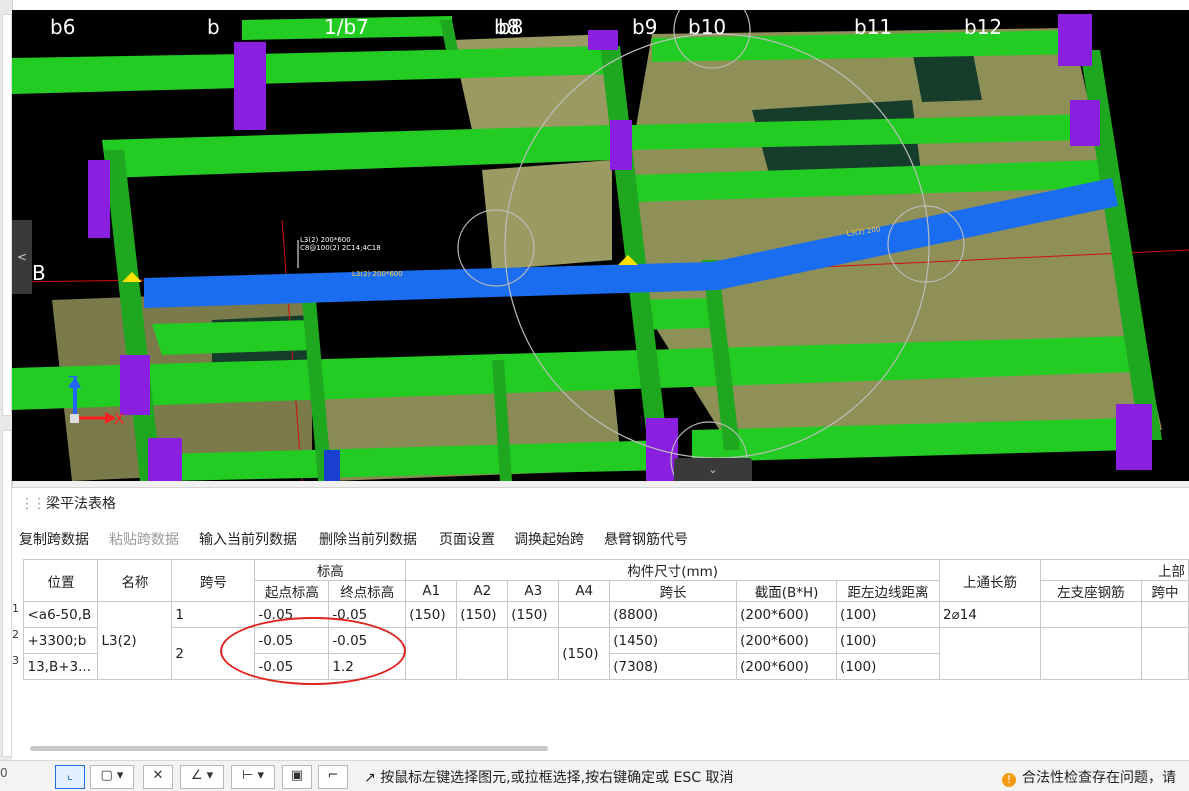 The height and width of the screenshot is (791, 1189). Describe the element at coordinates (584, 591) in the screenshot. I see `header-a4: A4` at that location.